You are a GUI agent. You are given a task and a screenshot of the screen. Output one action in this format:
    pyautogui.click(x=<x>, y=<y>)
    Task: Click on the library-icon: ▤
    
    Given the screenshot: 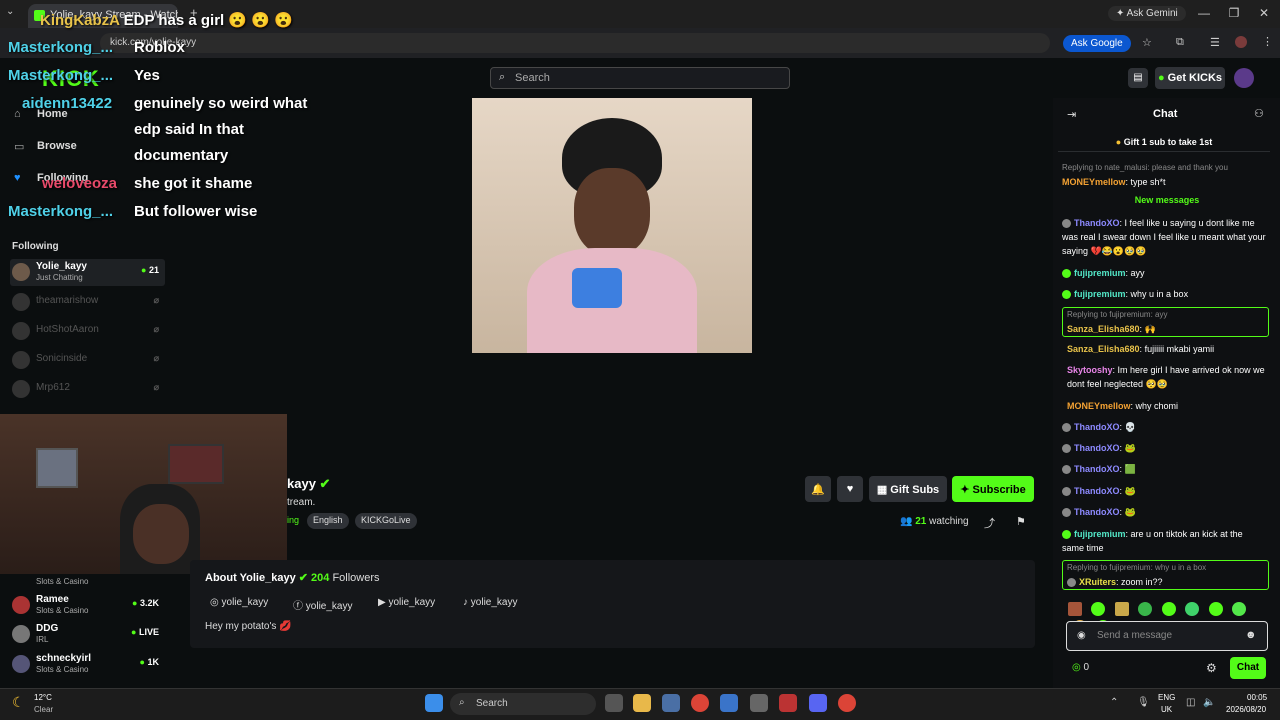 What is the action you would take?
    pyautogui.click(x=1138, y=78)
    